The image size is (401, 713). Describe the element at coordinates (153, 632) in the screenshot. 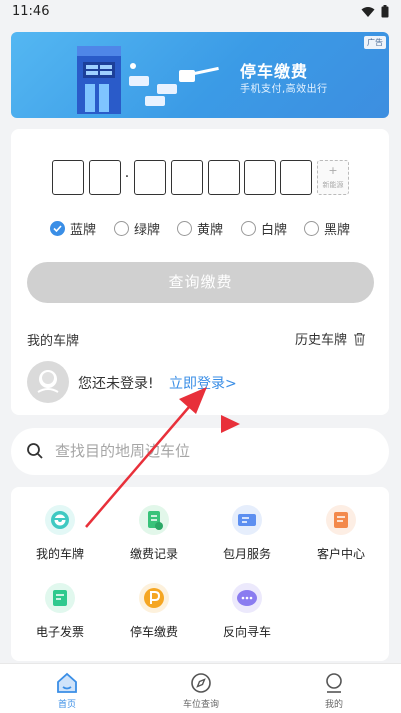

I see `service-label: 停车缴费` at that location.